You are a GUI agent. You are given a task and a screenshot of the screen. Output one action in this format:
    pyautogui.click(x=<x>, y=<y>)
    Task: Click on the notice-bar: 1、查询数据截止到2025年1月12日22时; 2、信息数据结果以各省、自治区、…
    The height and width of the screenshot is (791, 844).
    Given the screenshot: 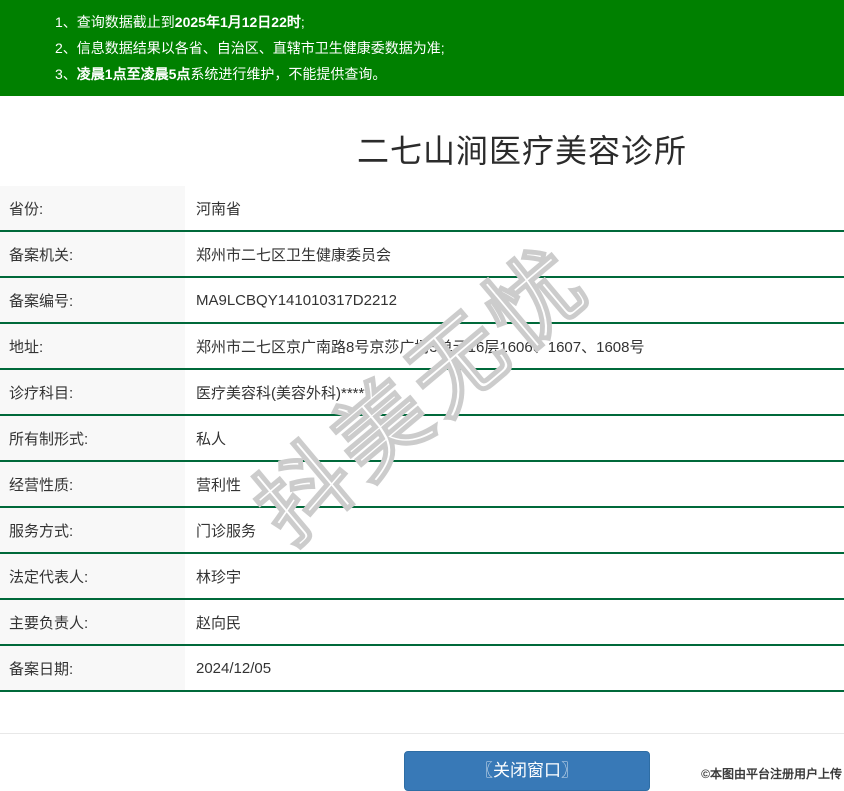 What is the action you would take?
    pyautogui.click(x=422, y=48)
    